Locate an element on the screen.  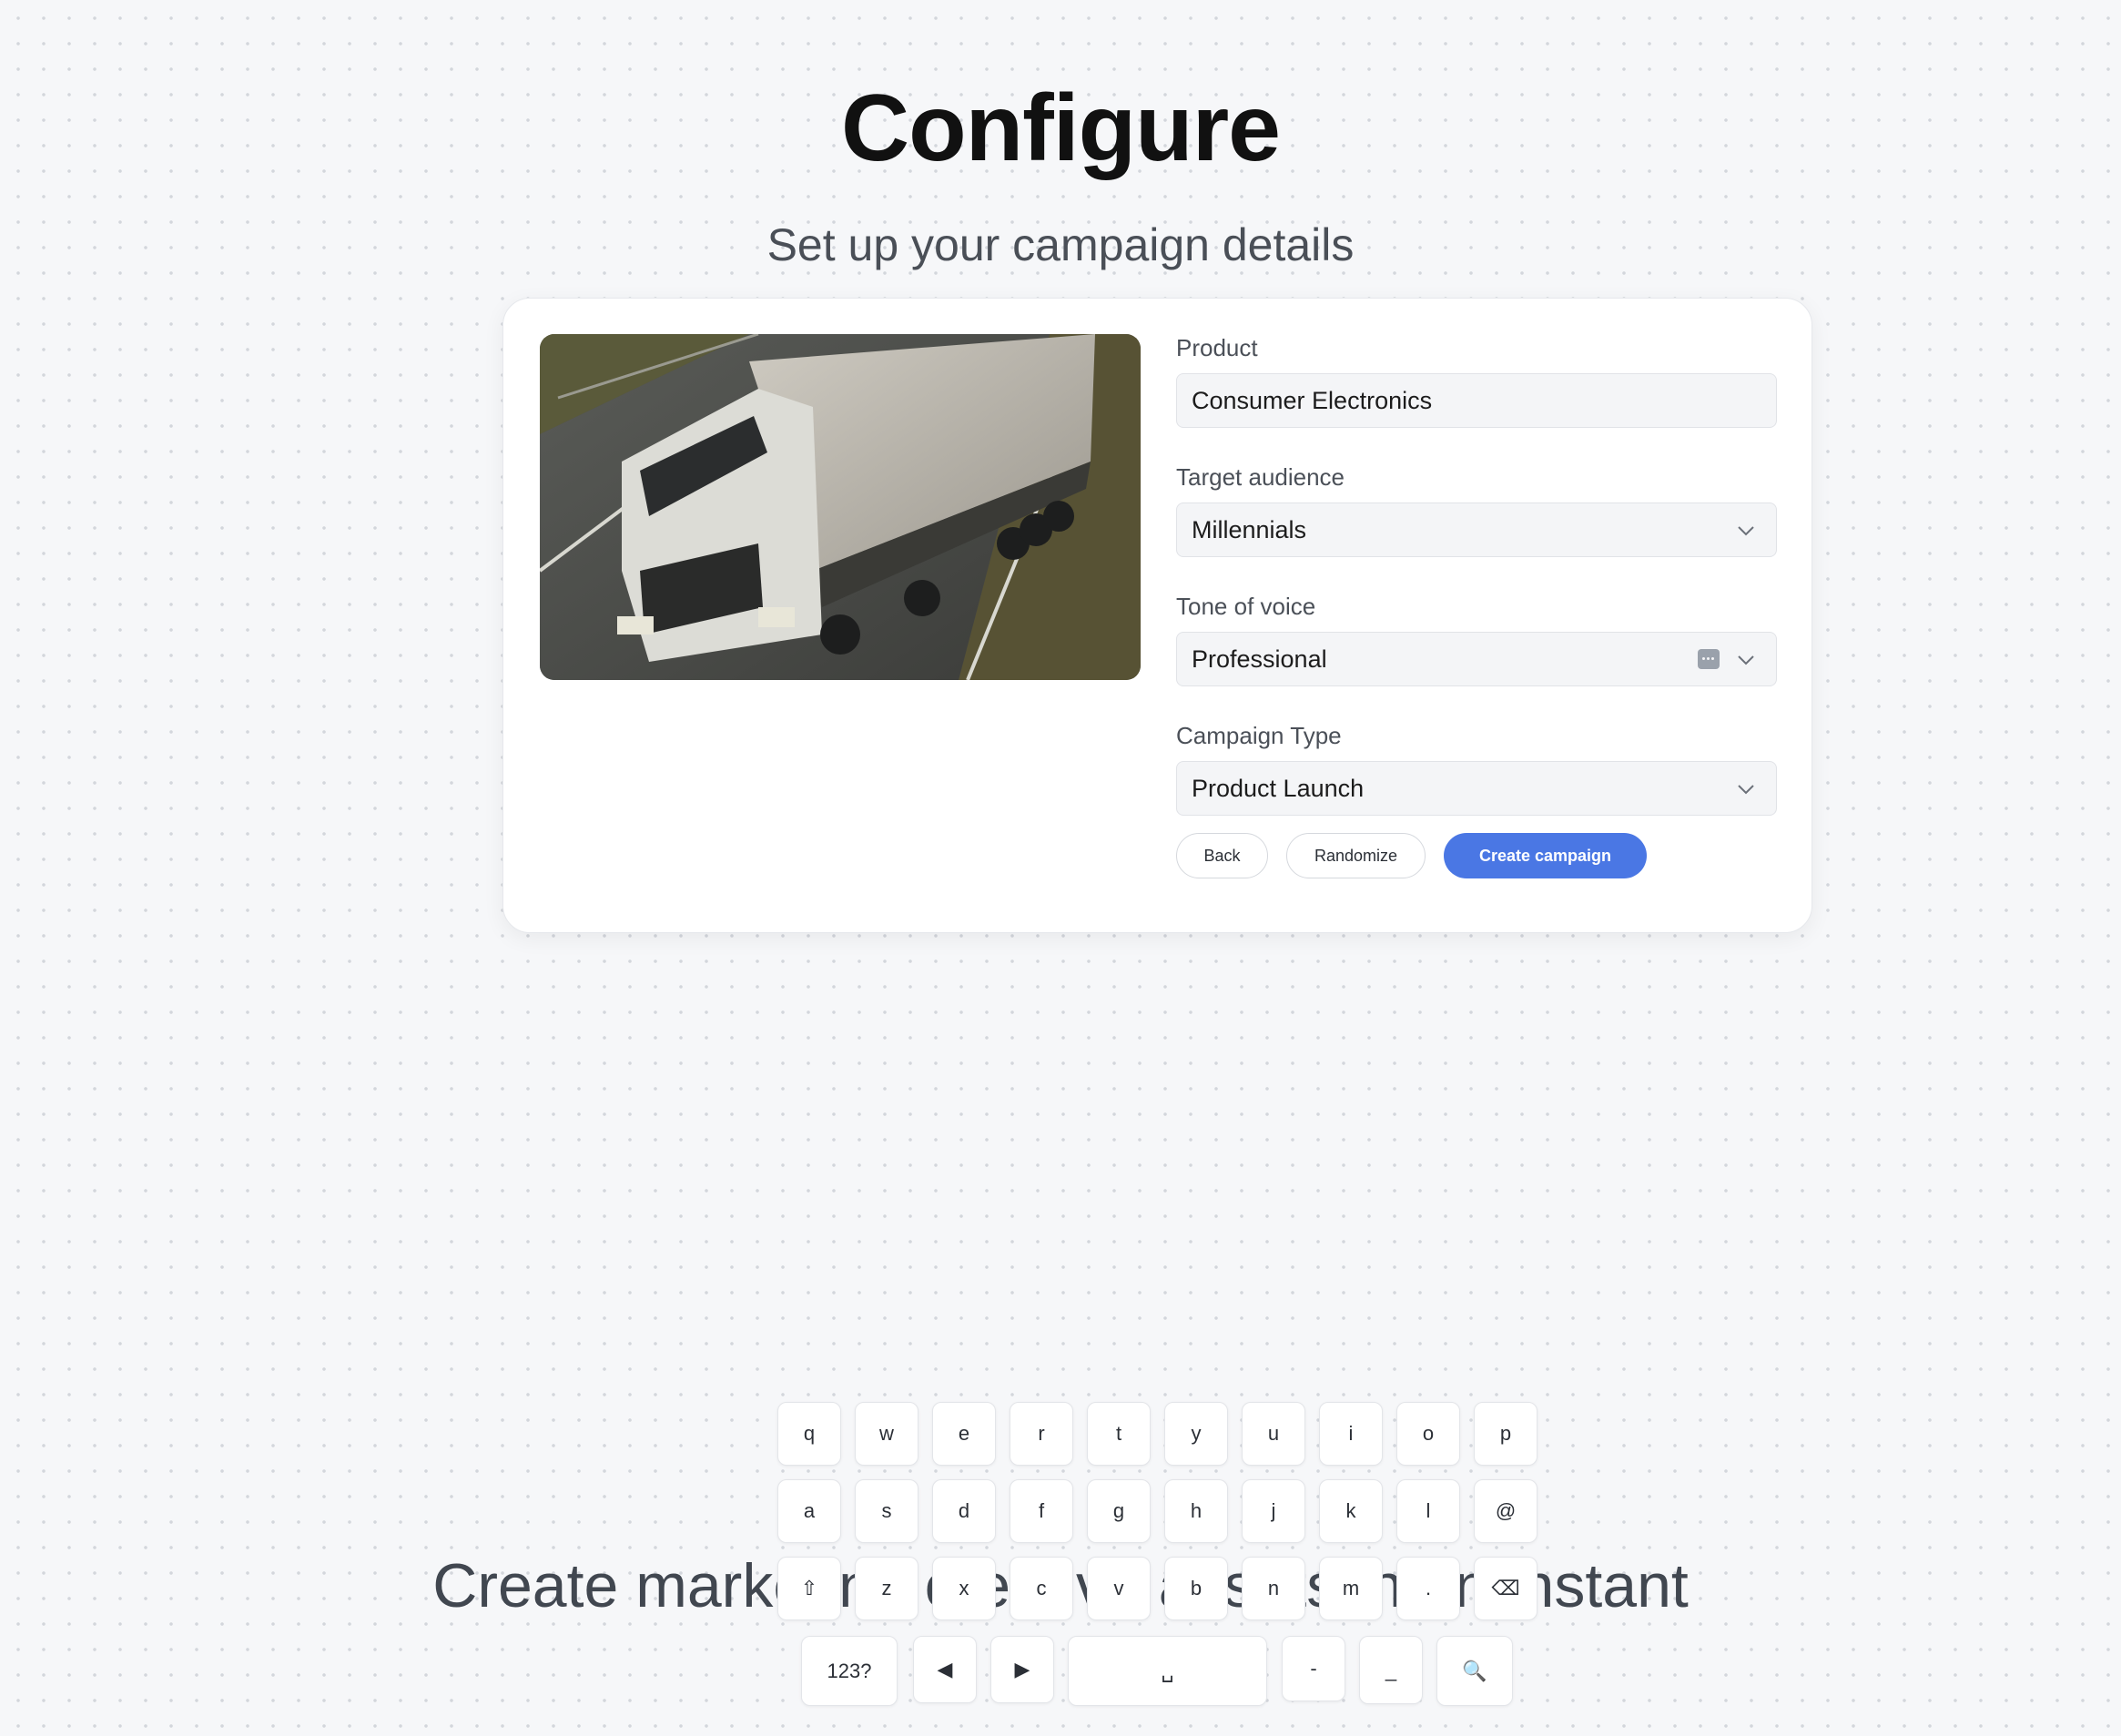
create-campaign-button: Create campaign is located at coordinates (1545, 856).